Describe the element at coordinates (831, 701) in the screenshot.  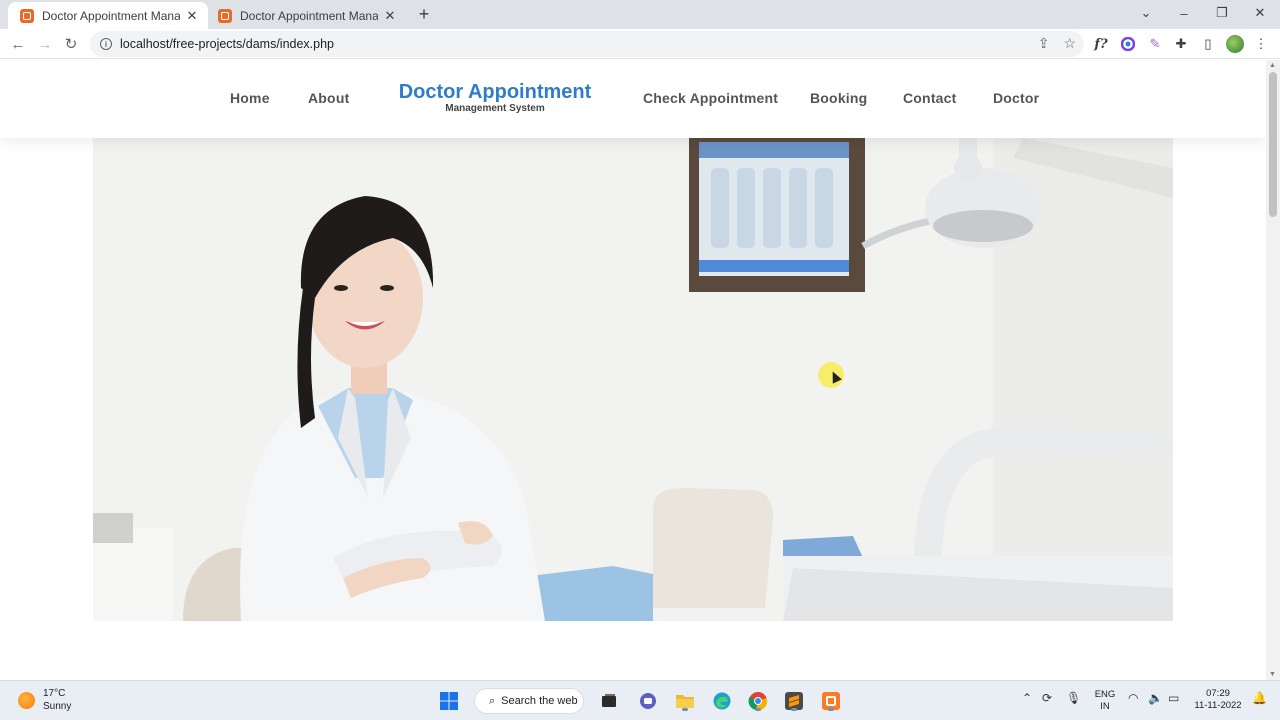
I see `xampp-icon` at that location.